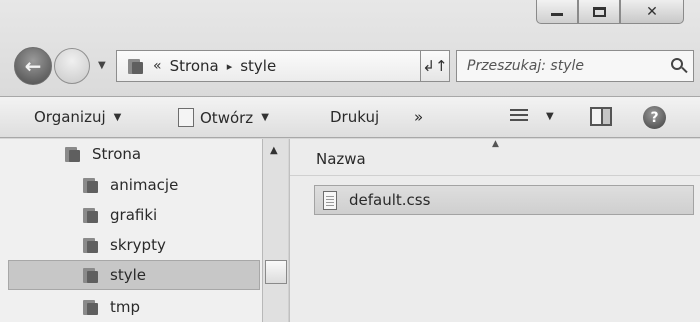 The width and height of the screenshot is (700, 322). I want to click on scroll-up-arrow-icon: ▲, so click(274, 150).